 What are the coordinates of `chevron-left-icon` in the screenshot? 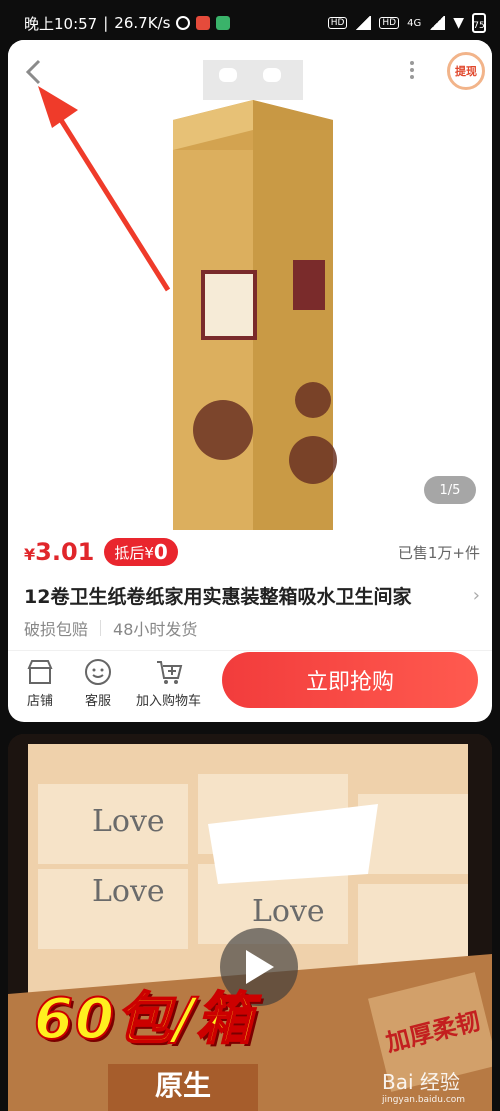 It's located at (33, 72).